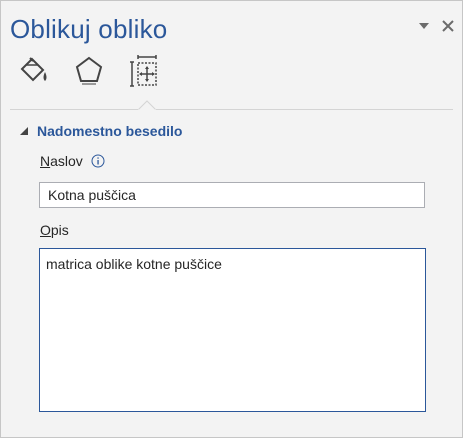 The image size is (463, 438). Describe the element at coordinates (45, 161) in the screenshot. I see `title-label-accesskey: N` at that location.